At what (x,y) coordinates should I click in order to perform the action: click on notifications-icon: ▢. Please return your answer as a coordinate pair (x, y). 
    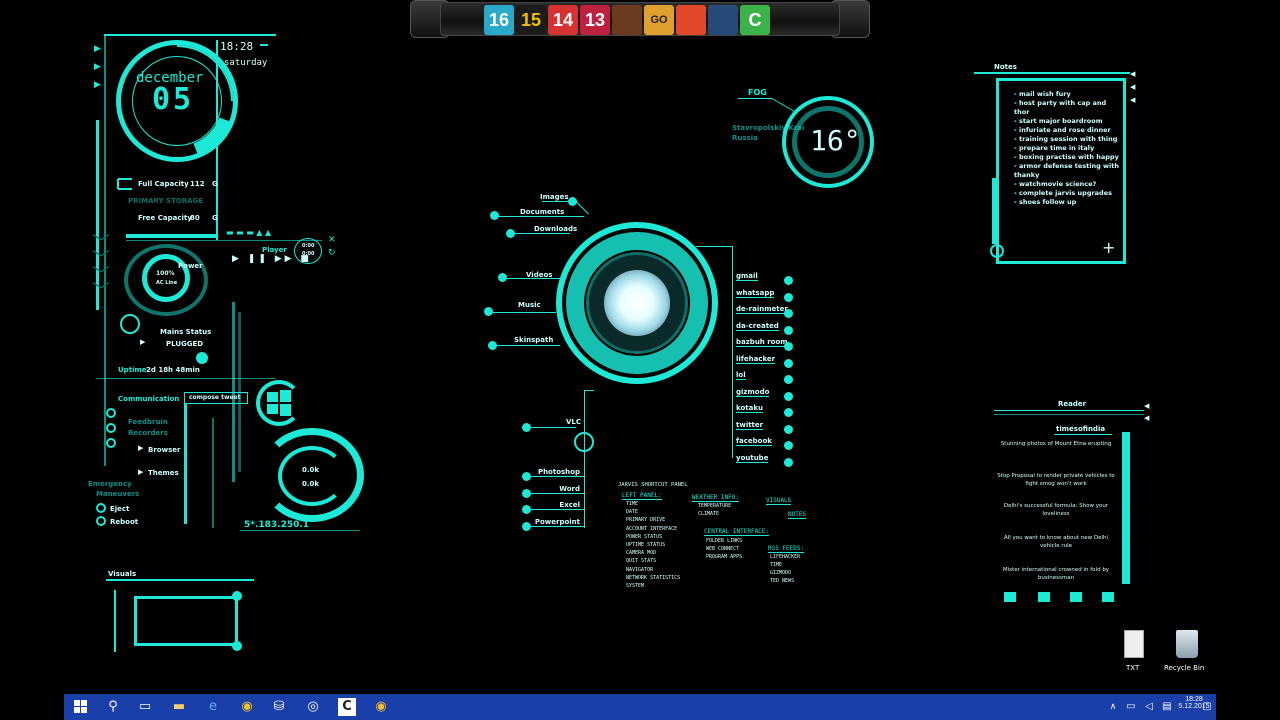
    Looking at the image, I should click on (1207, 707).